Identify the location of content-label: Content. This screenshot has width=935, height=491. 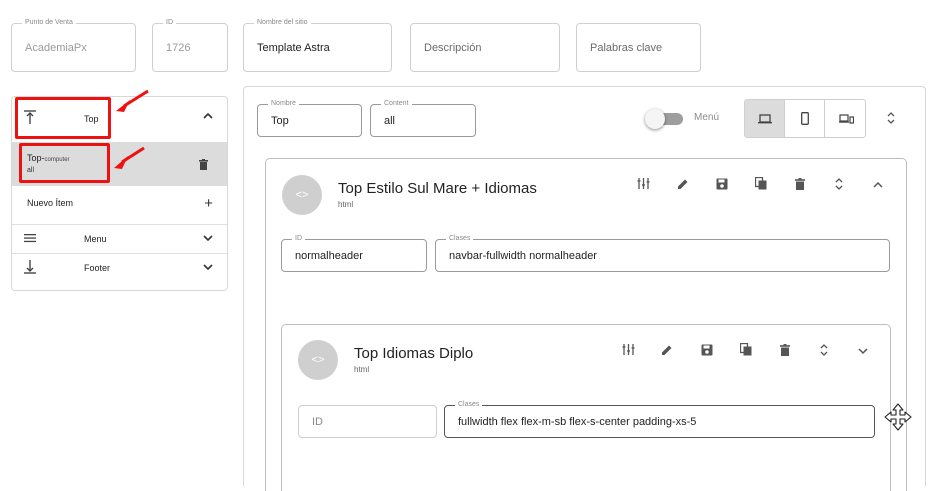
(396, 104).